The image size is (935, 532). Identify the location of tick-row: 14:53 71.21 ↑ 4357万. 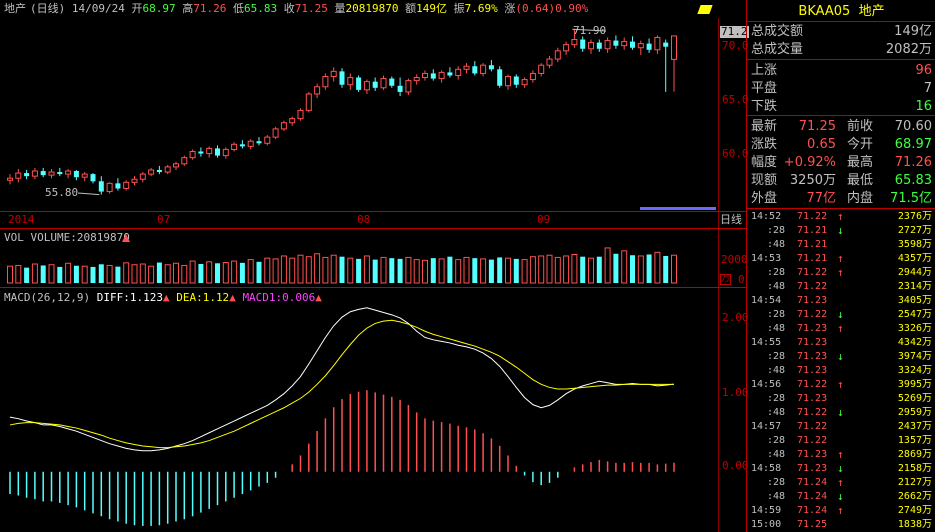
(841, 259).